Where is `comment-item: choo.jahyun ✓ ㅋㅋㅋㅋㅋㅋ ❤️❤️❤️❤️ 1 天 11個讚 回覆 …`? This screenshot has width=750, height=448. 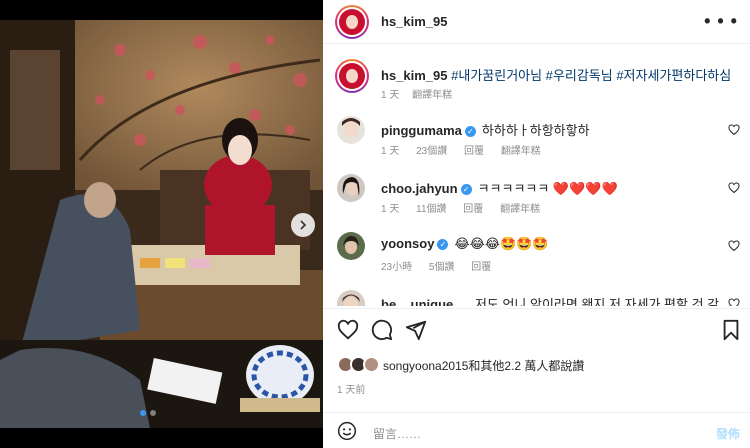 comment-item: choo.jahyun ✓ ㅋㅋㅋㅋㅋㅋ ❤️❤️❤️❤️ 1 天 11個讚 回覆 … is located at coordinates (536, 194).